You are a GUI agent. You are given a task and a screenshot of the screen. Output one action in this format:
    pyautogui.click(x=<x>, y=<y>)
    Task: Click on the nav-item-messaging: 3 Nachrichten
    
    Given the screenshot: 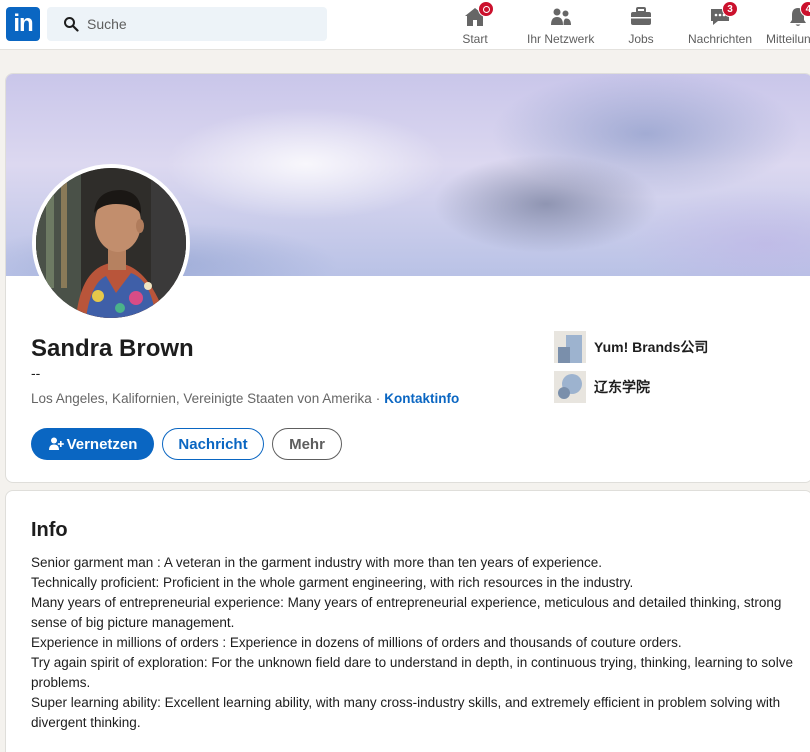 What is the action you would take?
    pyautogui.click(x=720, y=24)
    